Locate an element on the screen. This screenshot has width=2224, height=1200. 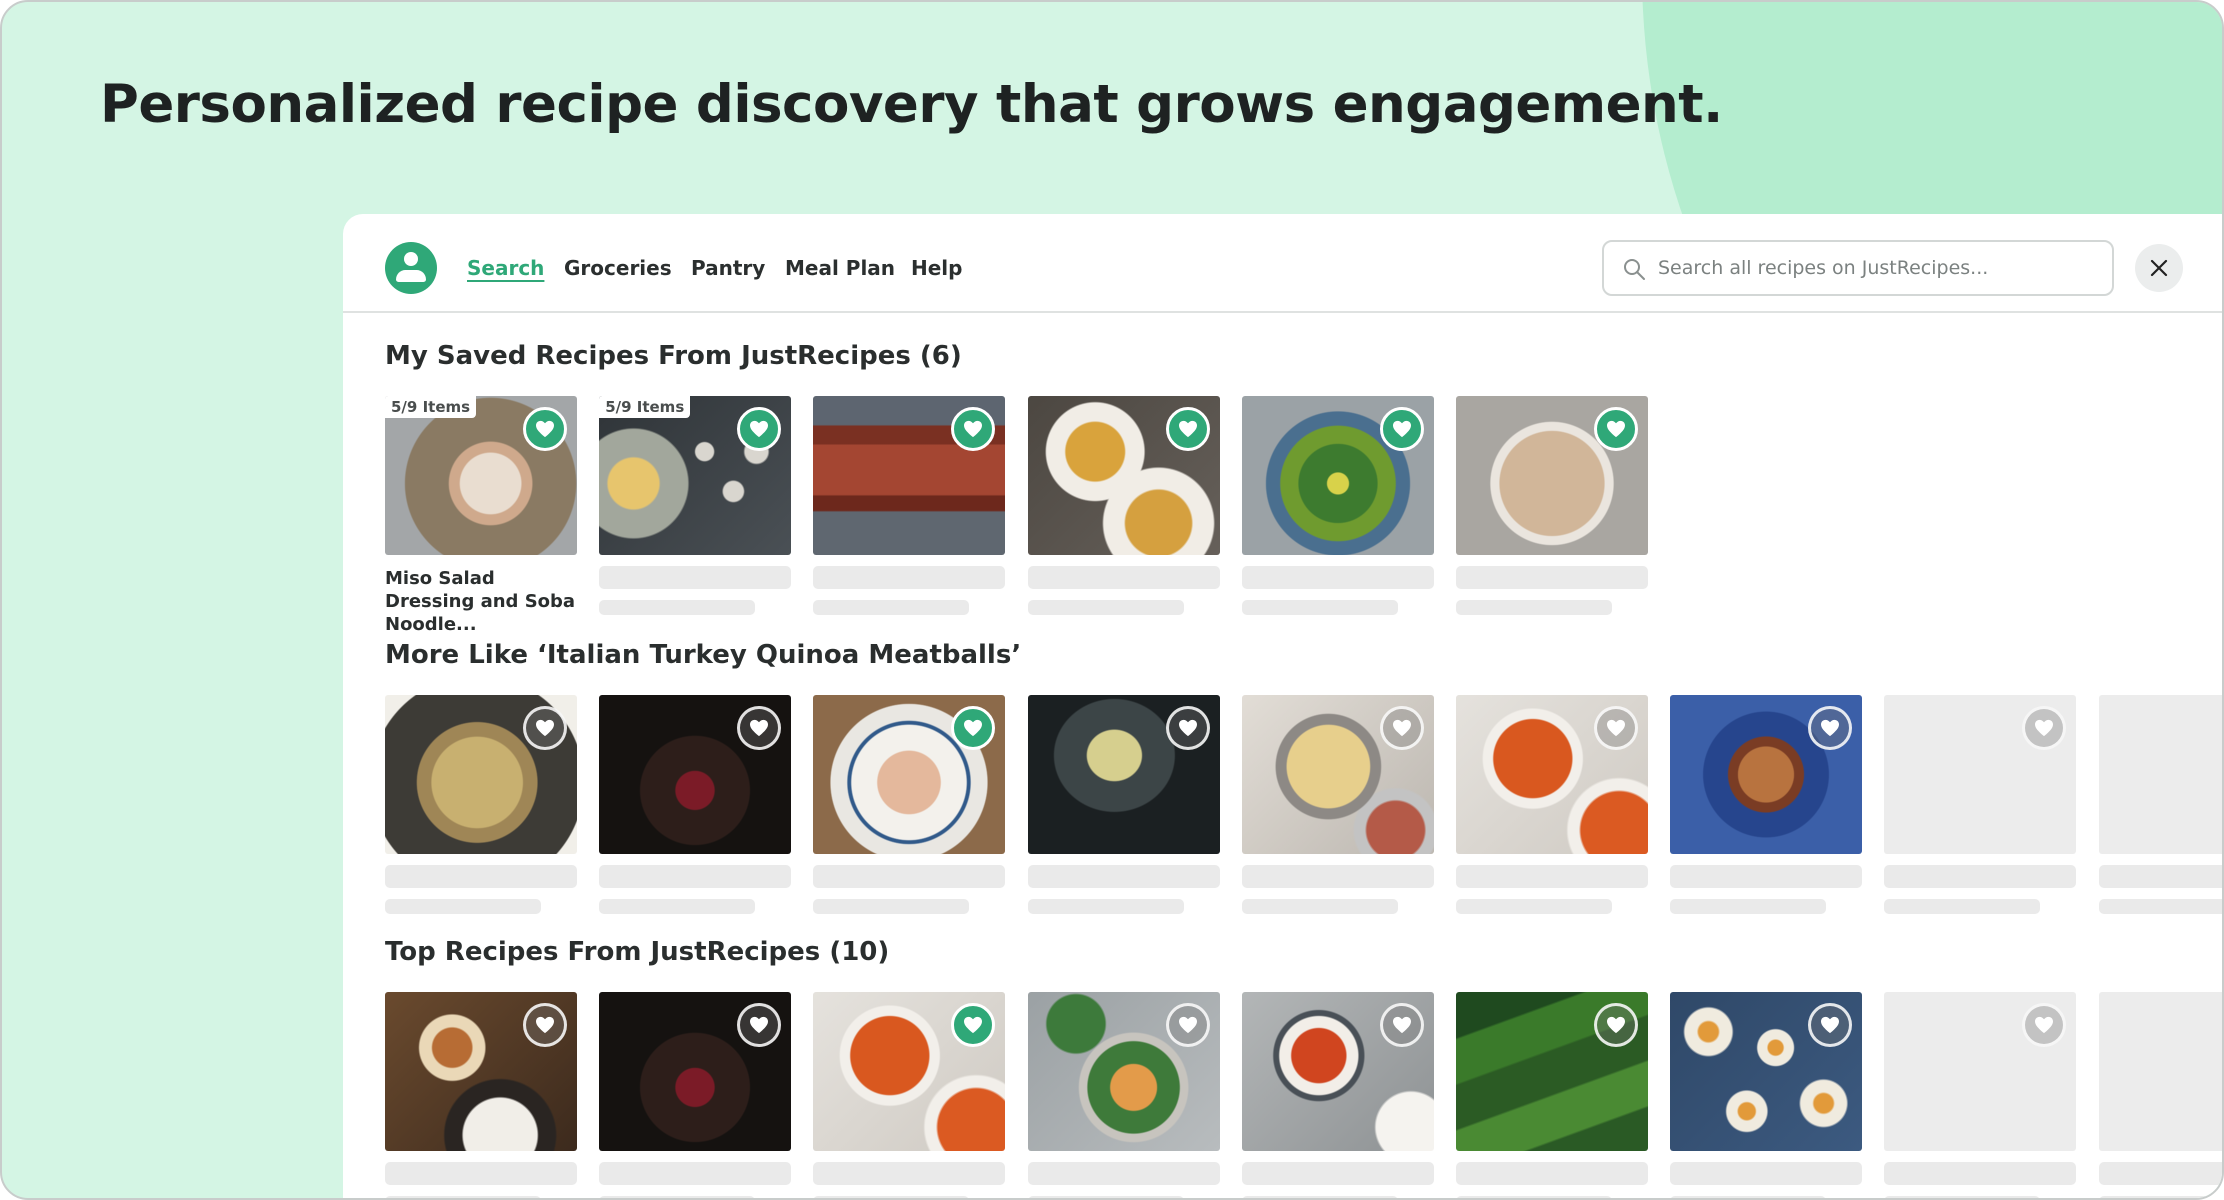
nav-help: Help is located at coordinates (936, 268).